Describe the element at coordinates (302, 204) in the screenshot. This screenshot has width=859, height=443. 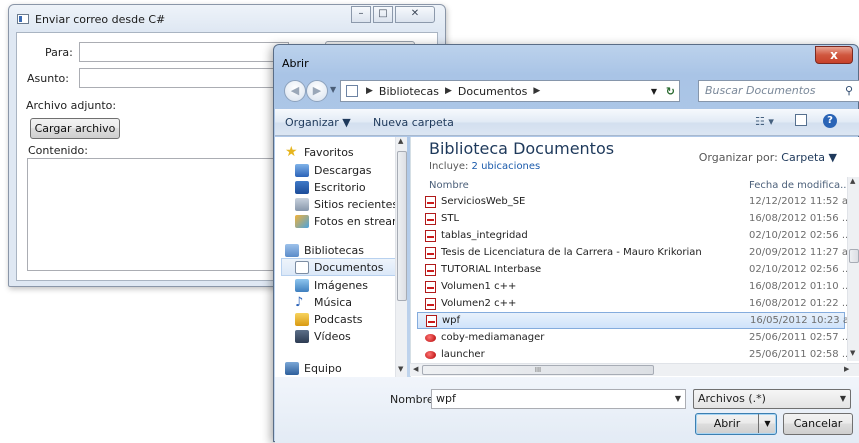
I see `recent-places-icon` at that location.